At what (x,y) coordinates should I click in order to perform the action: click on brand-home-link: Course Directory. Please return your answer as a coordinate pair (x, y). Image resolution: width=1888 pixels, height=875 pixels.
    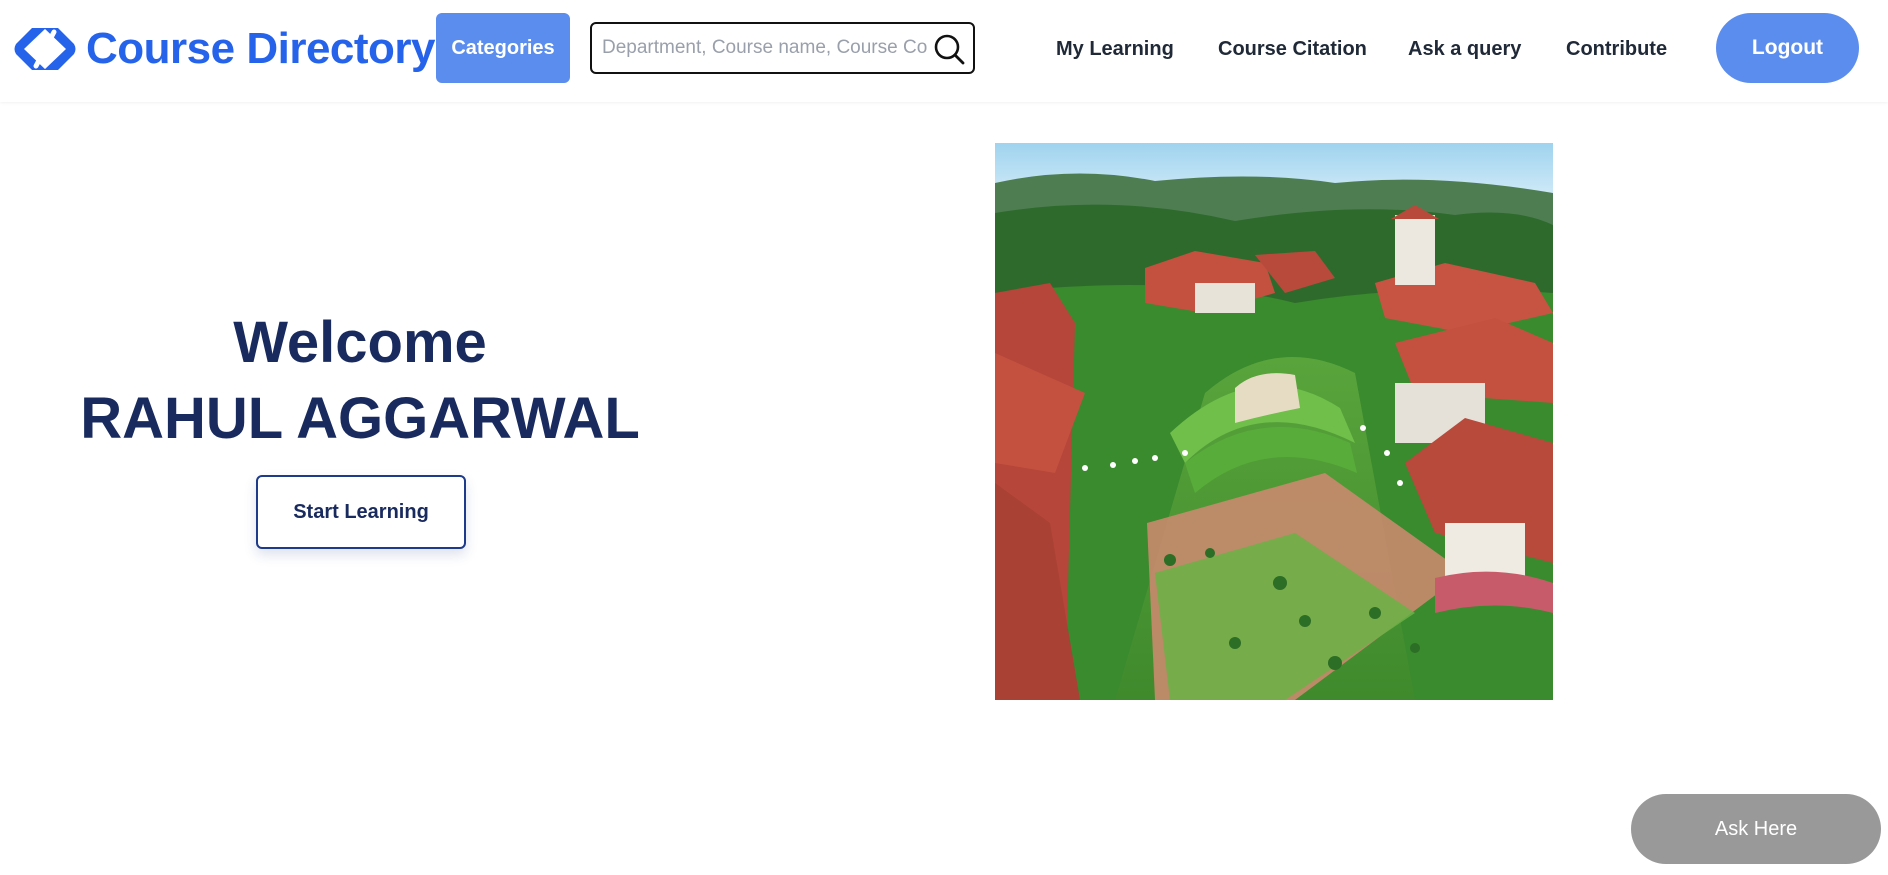
    Looking at the image, I should click on (225, 49).